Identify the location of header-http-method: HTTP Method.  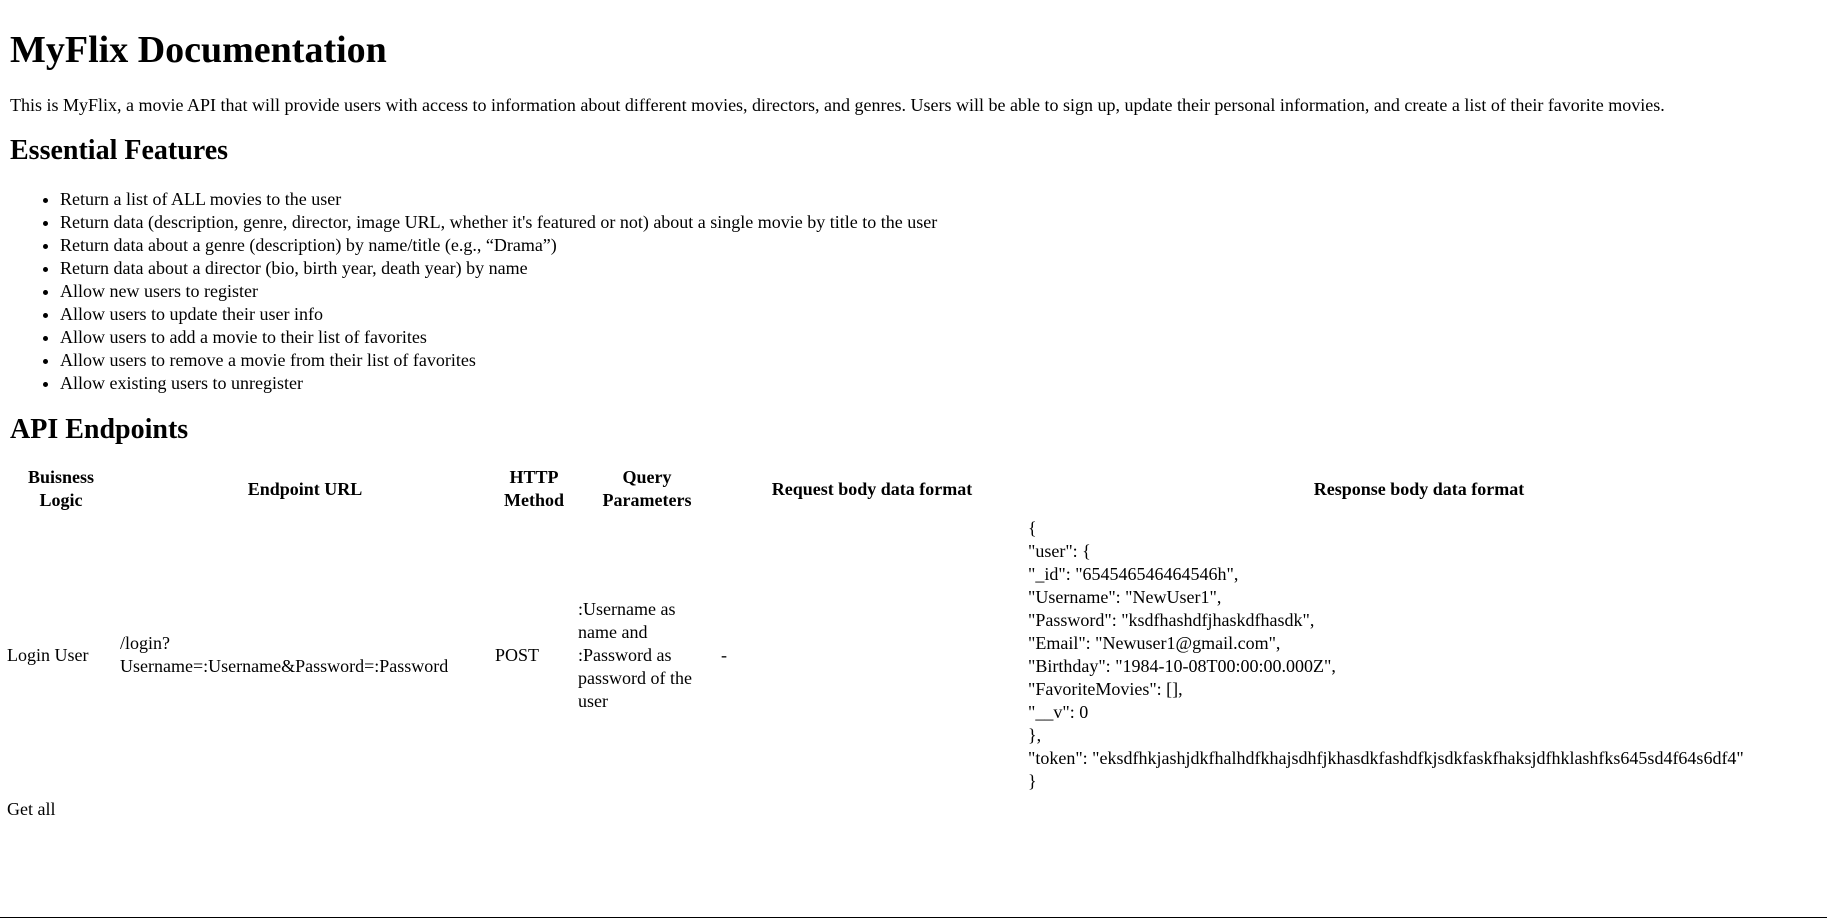
(534, 488).